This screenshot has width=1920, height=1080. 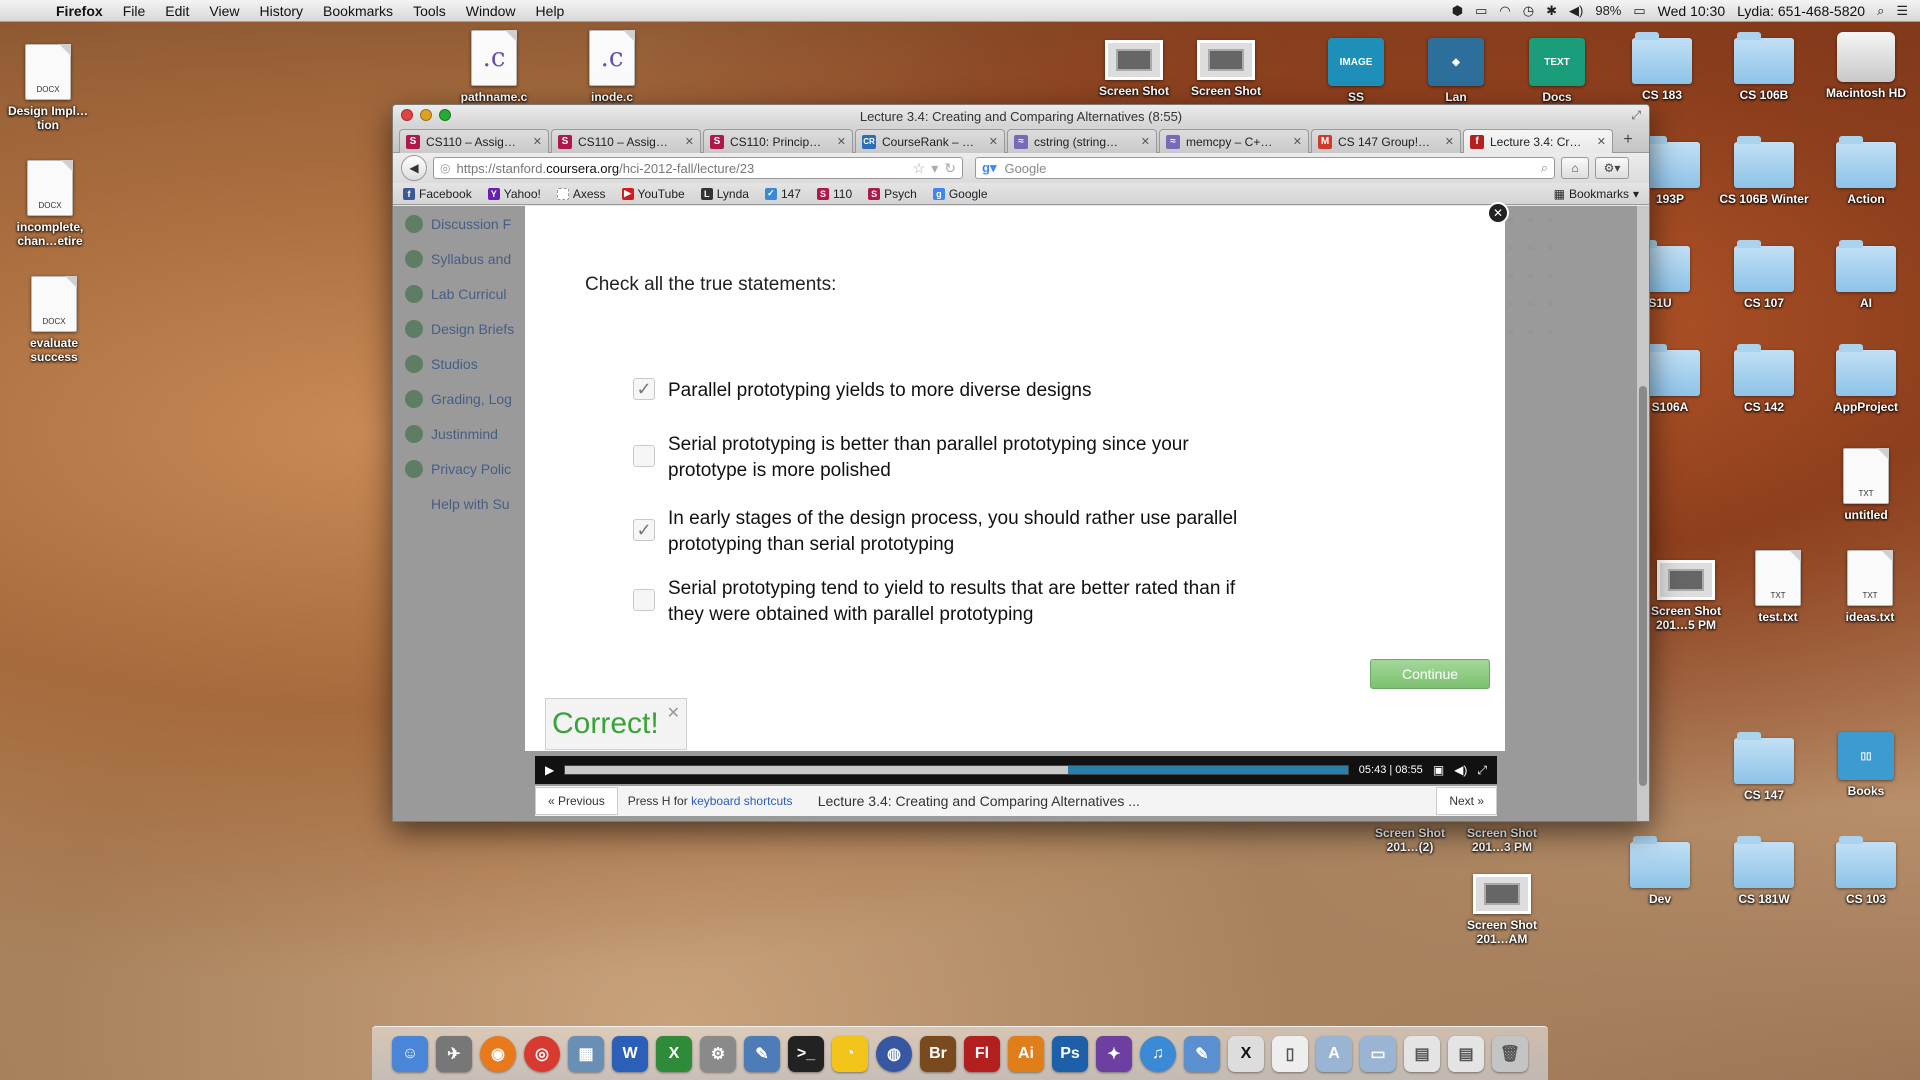 What do you see at coordinates (1662, 67) in the screenshot?
I see `desktop-folder-cs183: CS 183` at bounding box center [1662, 67].